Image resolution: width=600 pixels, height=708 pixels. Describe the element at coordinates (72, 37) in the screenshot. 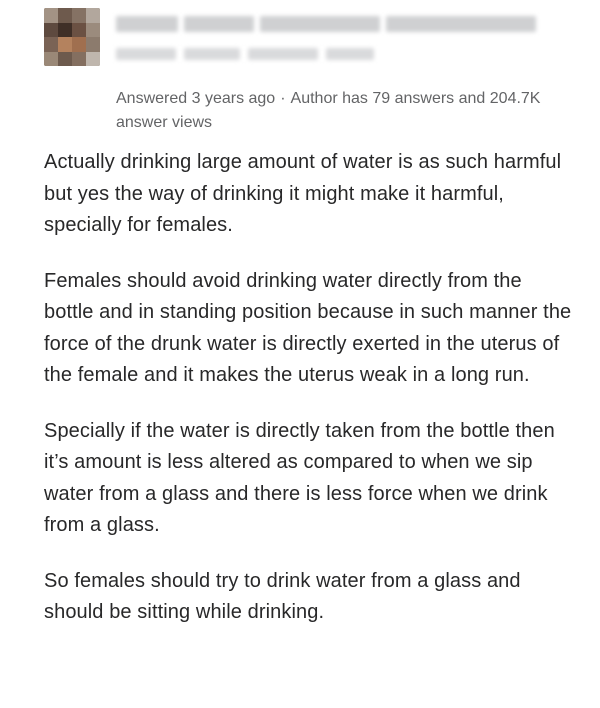

I see `author-avatar` at that location.